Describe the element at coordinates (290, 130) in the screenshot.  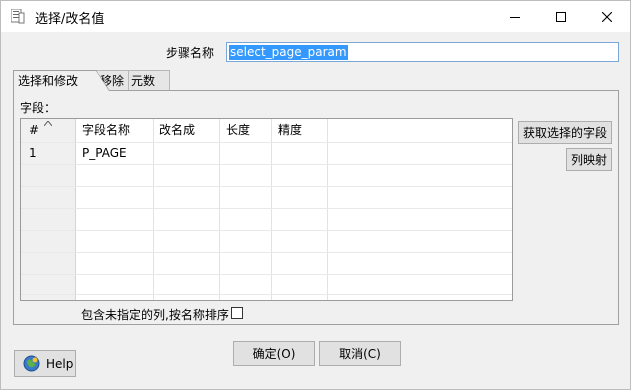
I see `column-header-precision: 精度` at that location.